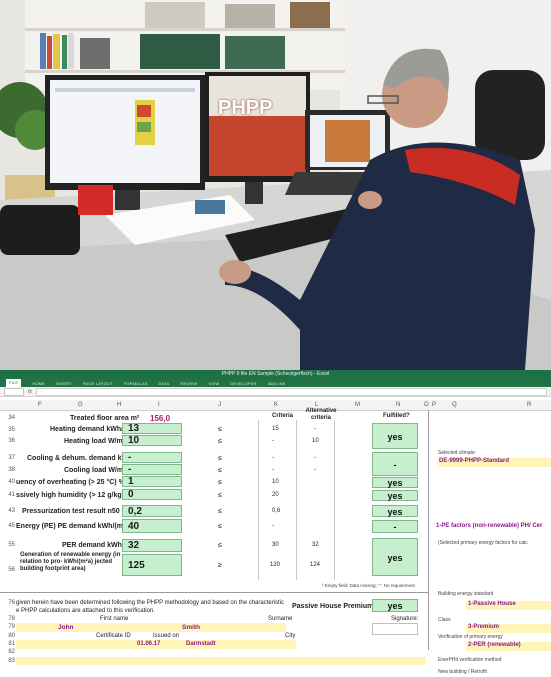 This screenshot has height=677, width=551. I want to click on column-header: R, so click(529, 405).